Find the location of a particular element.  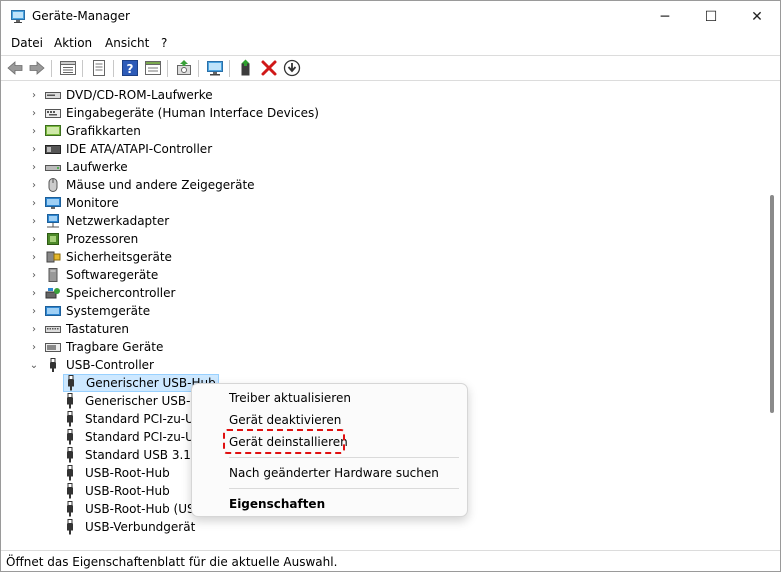

maximize-button: ☐ is located at coordinates (711, 16).